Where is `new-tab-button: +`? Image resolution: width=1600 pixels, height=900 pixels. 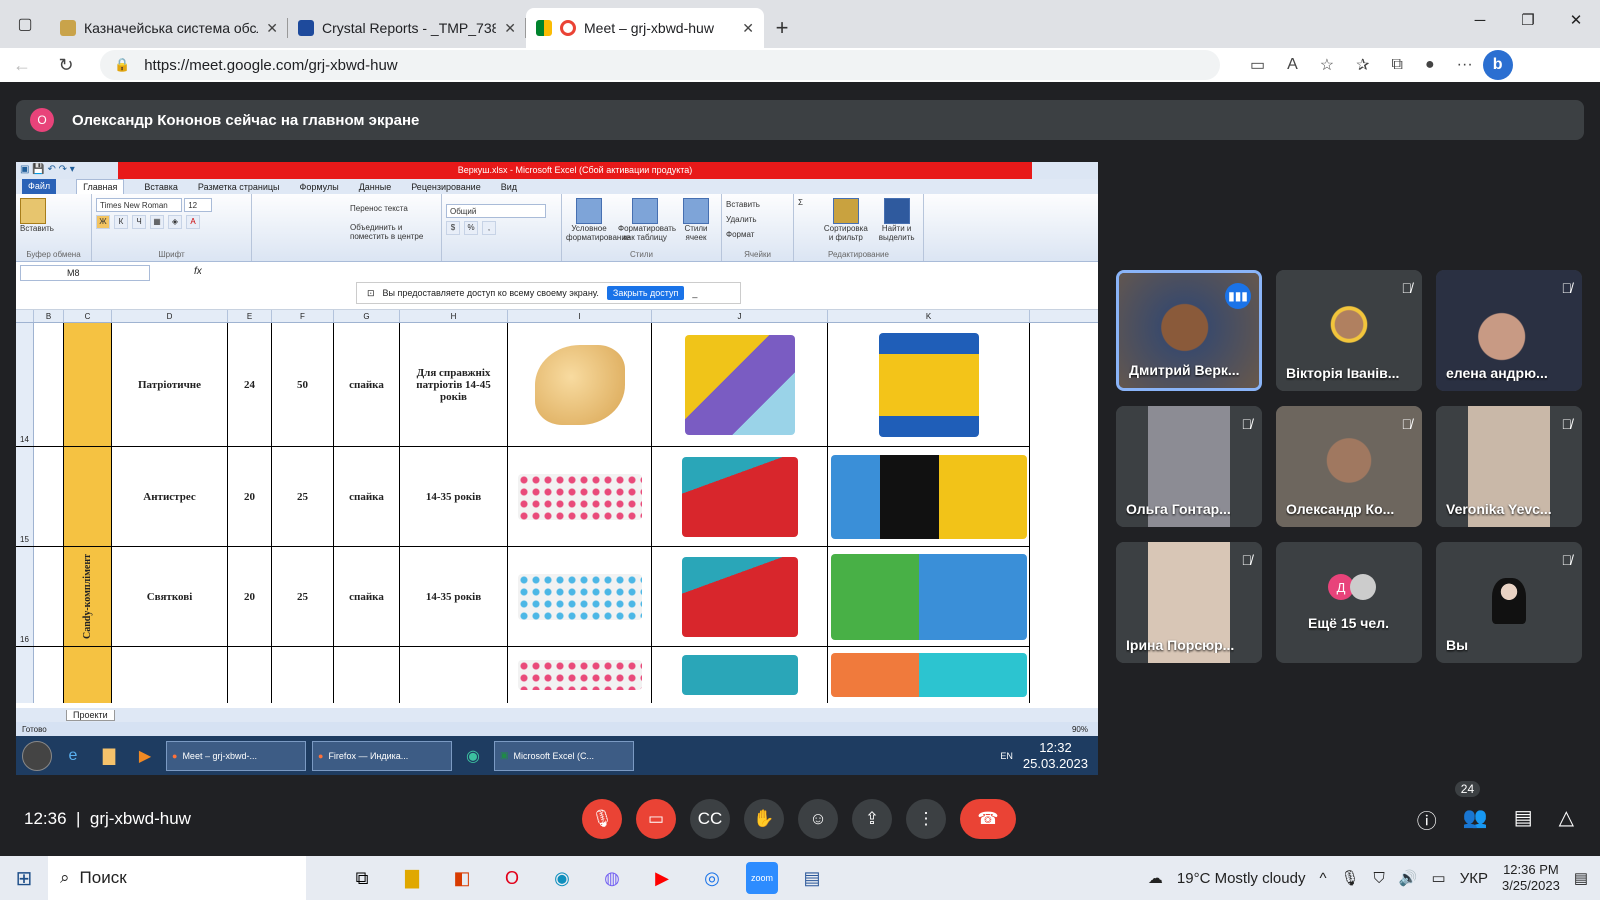 new-tab-button: + is located at coordinates (782, 28).